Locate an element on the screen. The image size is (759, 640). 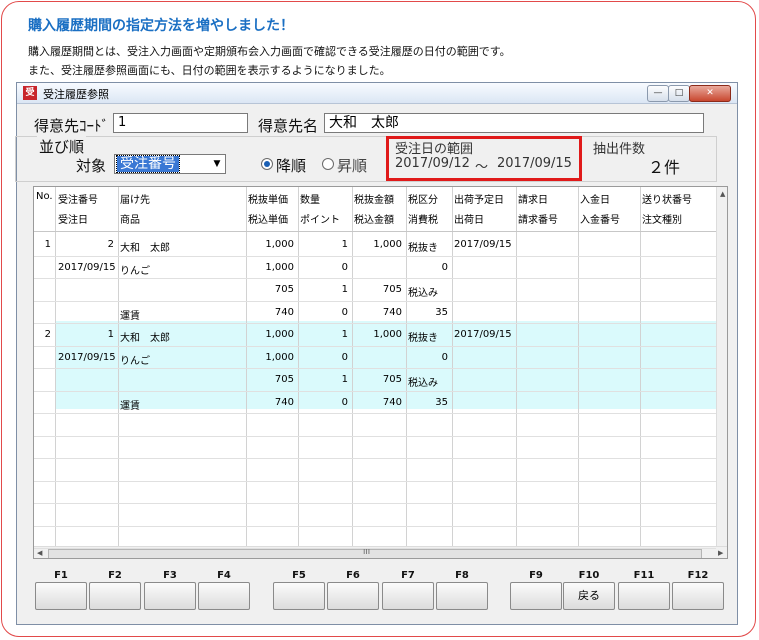
scroll-left-icon: ◀ is located at coordinates (39, 553).